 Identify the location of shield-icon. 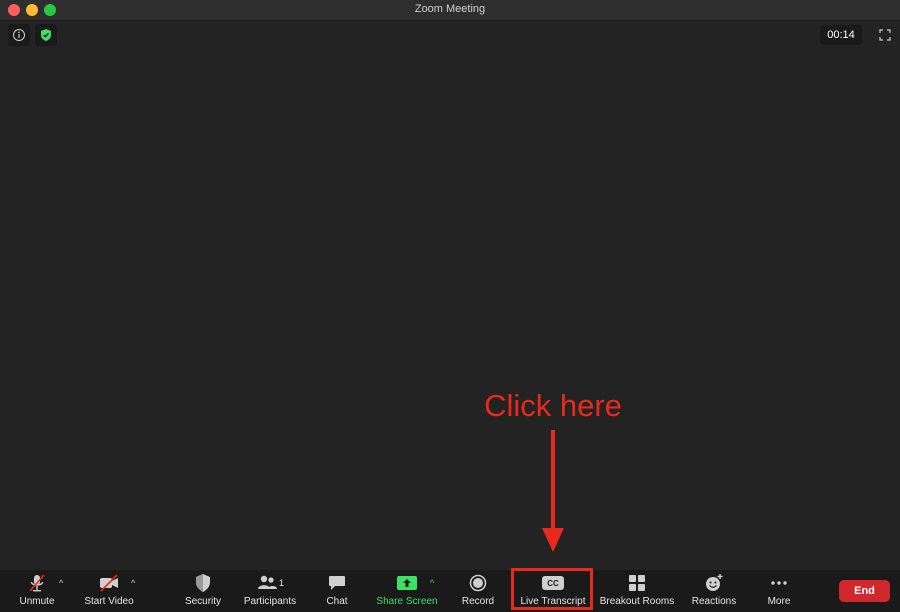
(203, 583).